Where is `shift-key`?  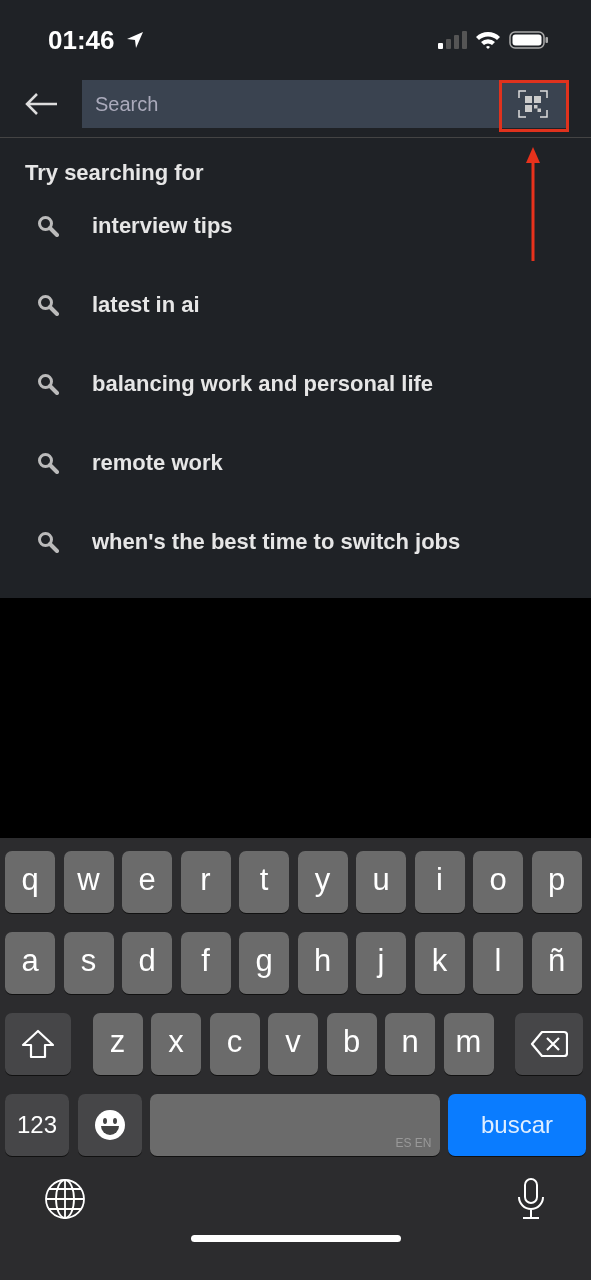
shift-key is located at coordinates (38, 1044).